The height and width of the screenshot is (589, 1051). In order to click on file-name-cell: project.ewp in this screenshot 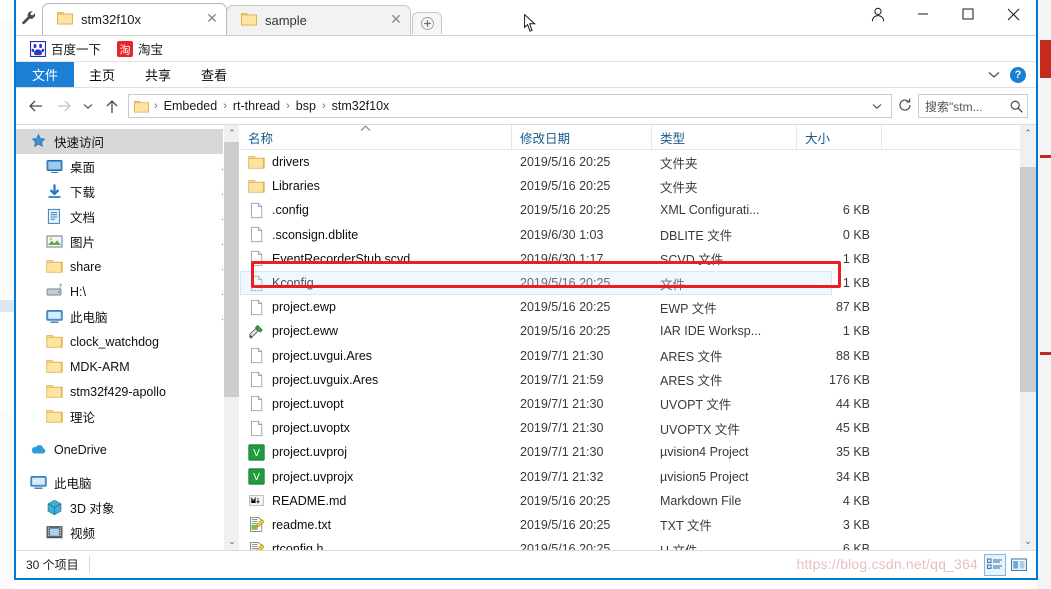, I will do `click(376, 307)`.